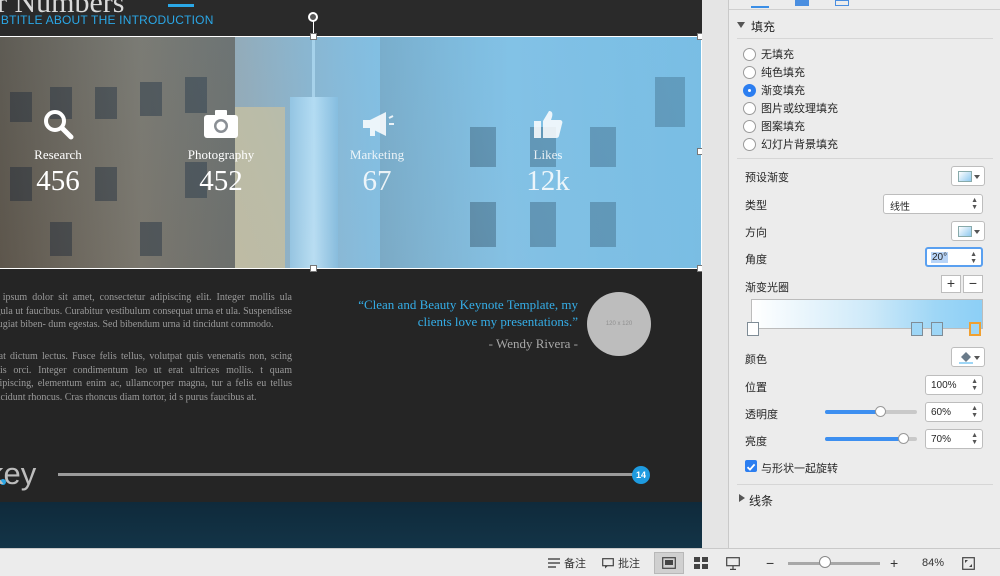 The image size is (1000, 576). I want to click on tab-text-format, so click(802, 4).